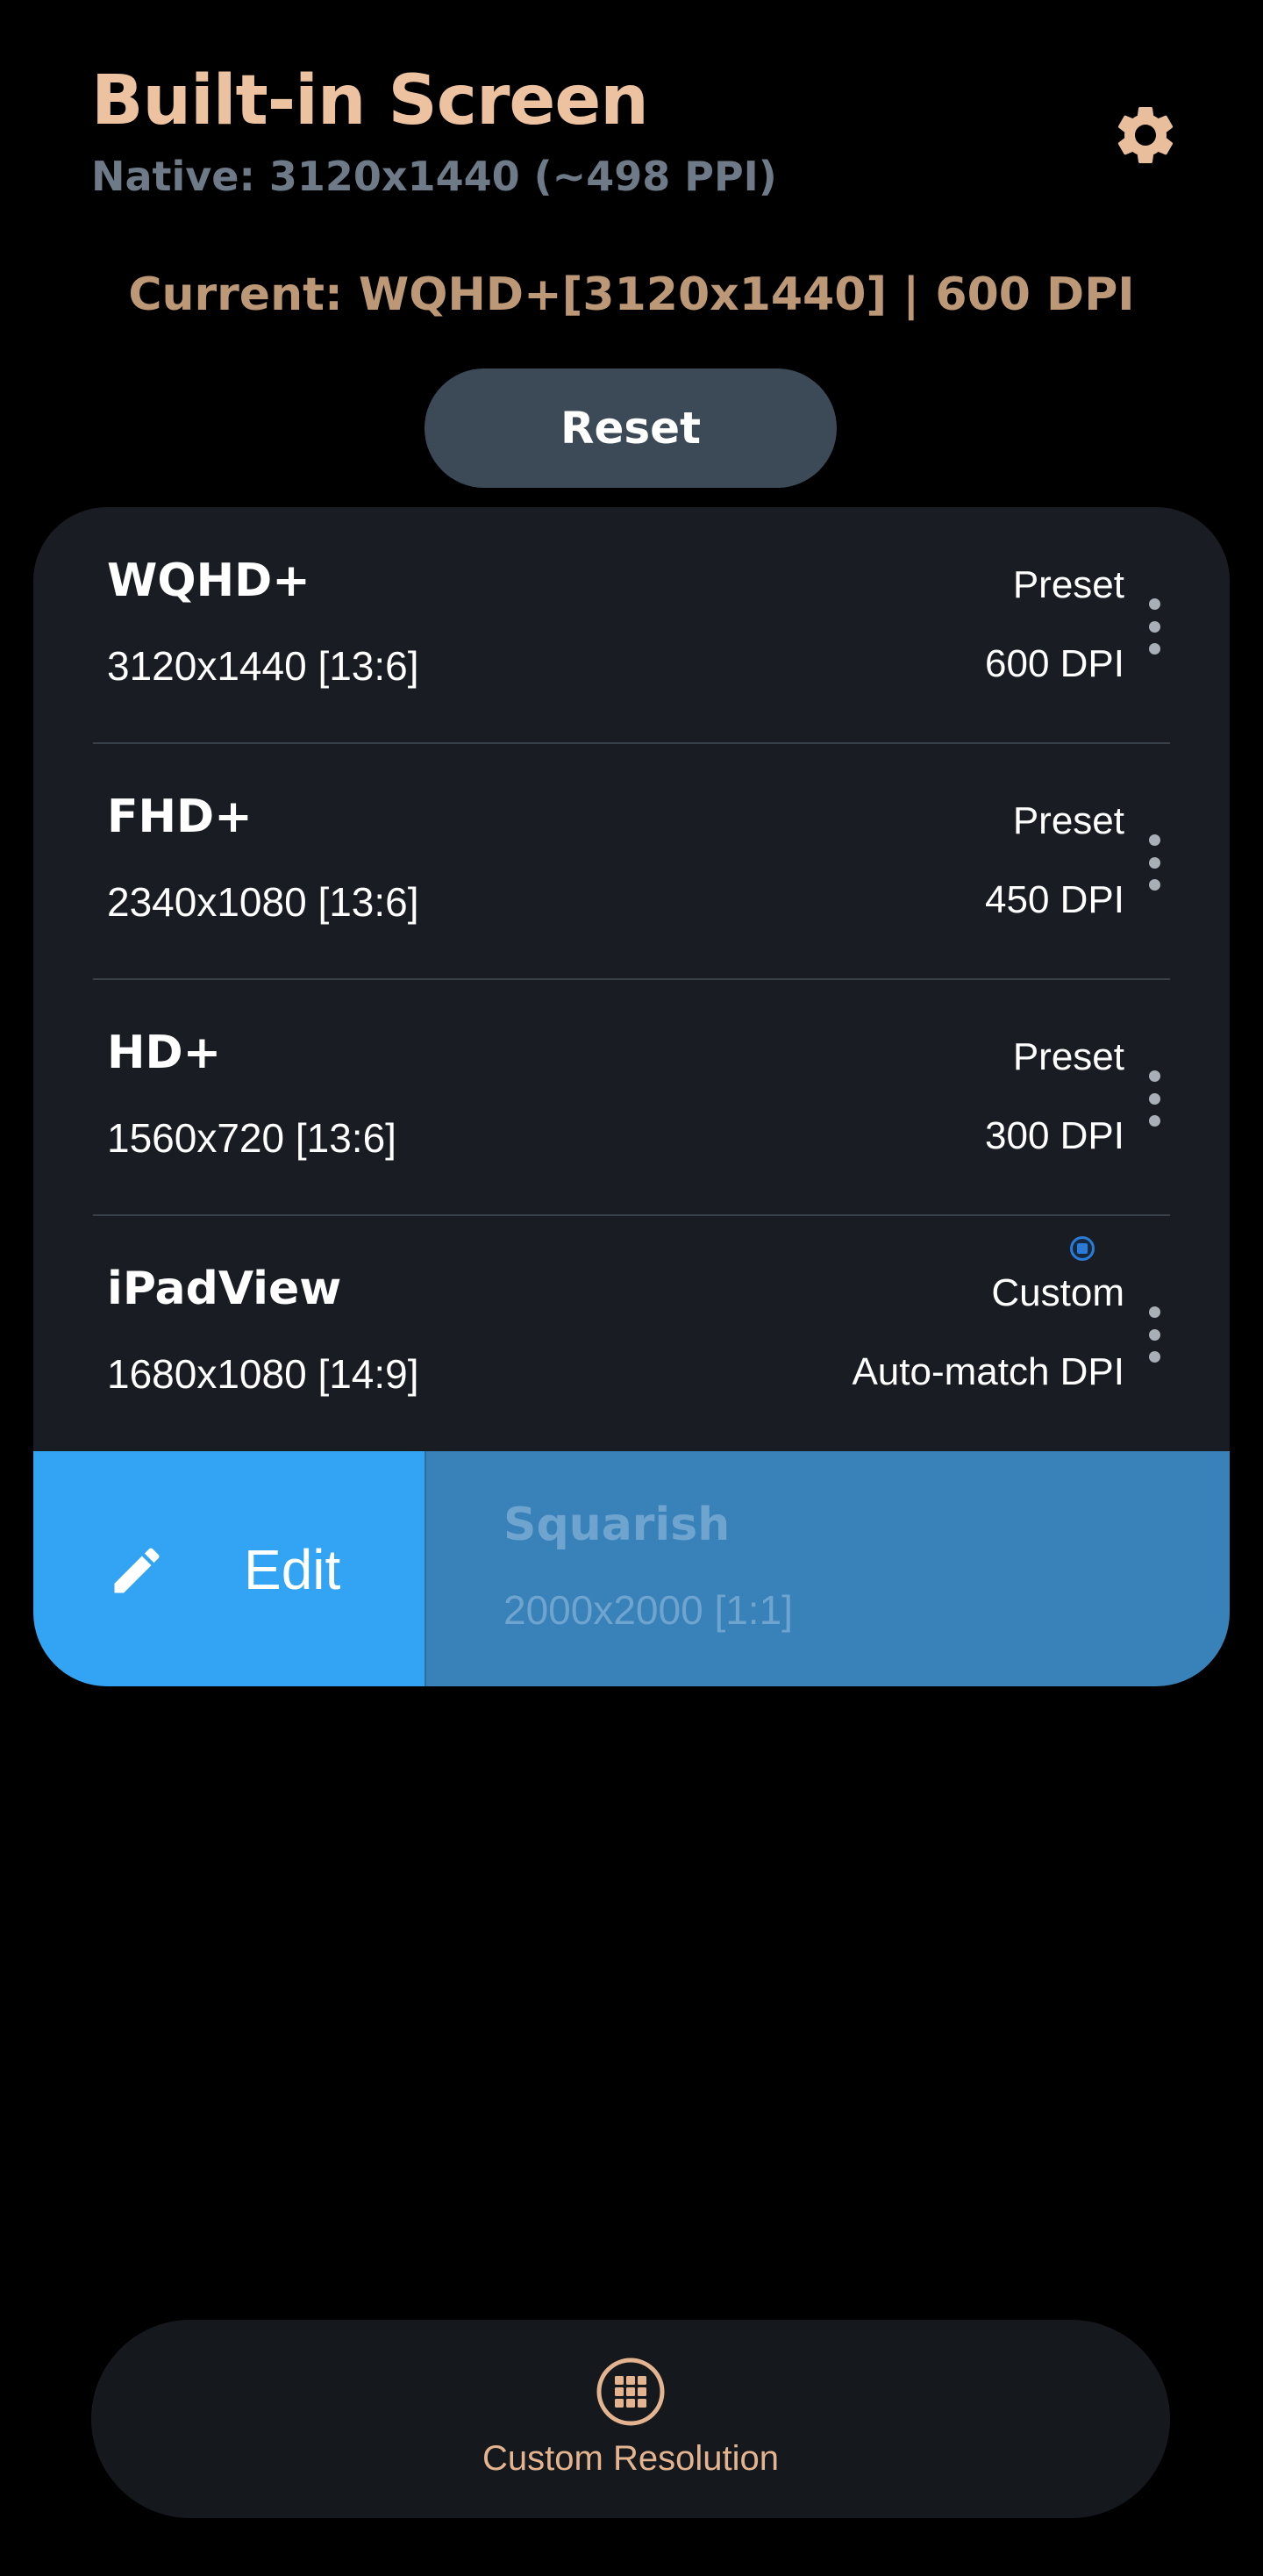  I want to click on resolution-dpi: 300 DPI, so click(1054, 1135).